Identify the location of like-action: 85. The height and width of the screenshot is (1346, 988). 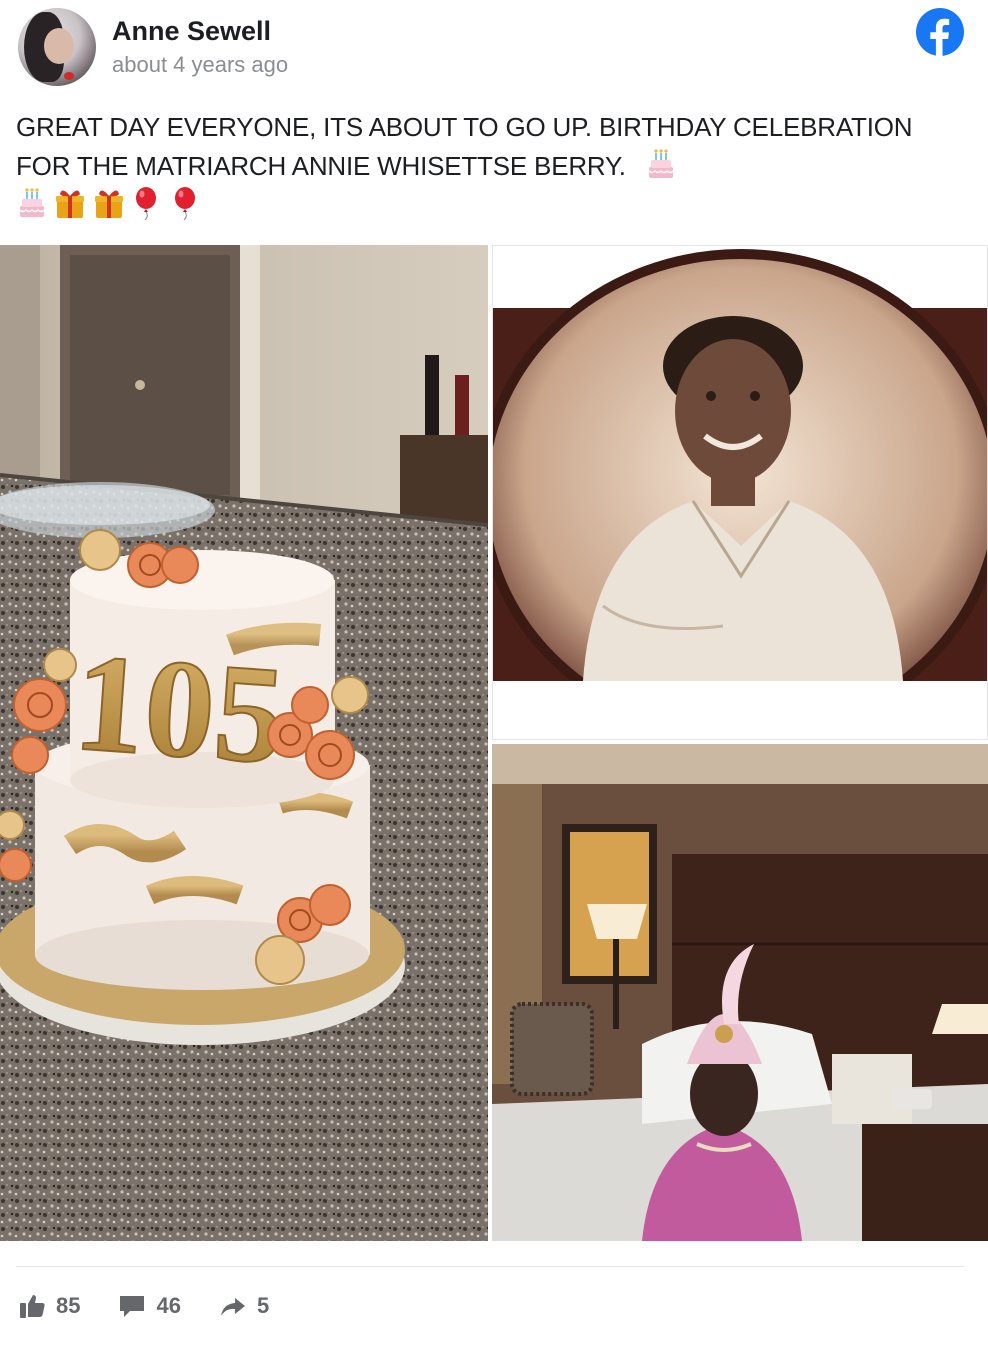
(49, 1306).